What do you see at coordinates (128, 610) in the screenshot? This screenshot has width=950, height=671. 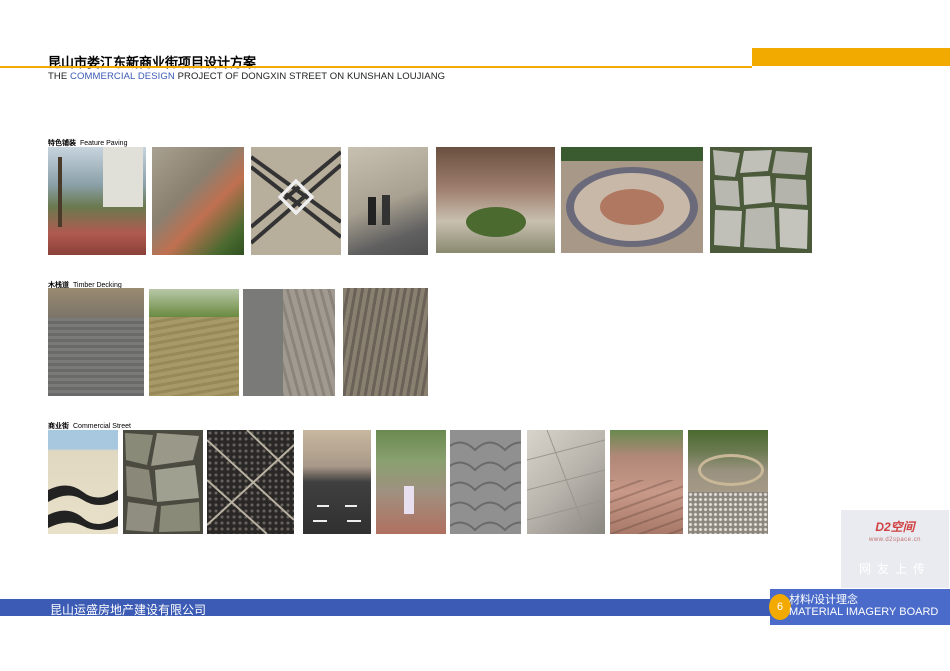 I see `footer-company: 昆山运盛房地产建设有限公司` at bounding box center [128, 610].